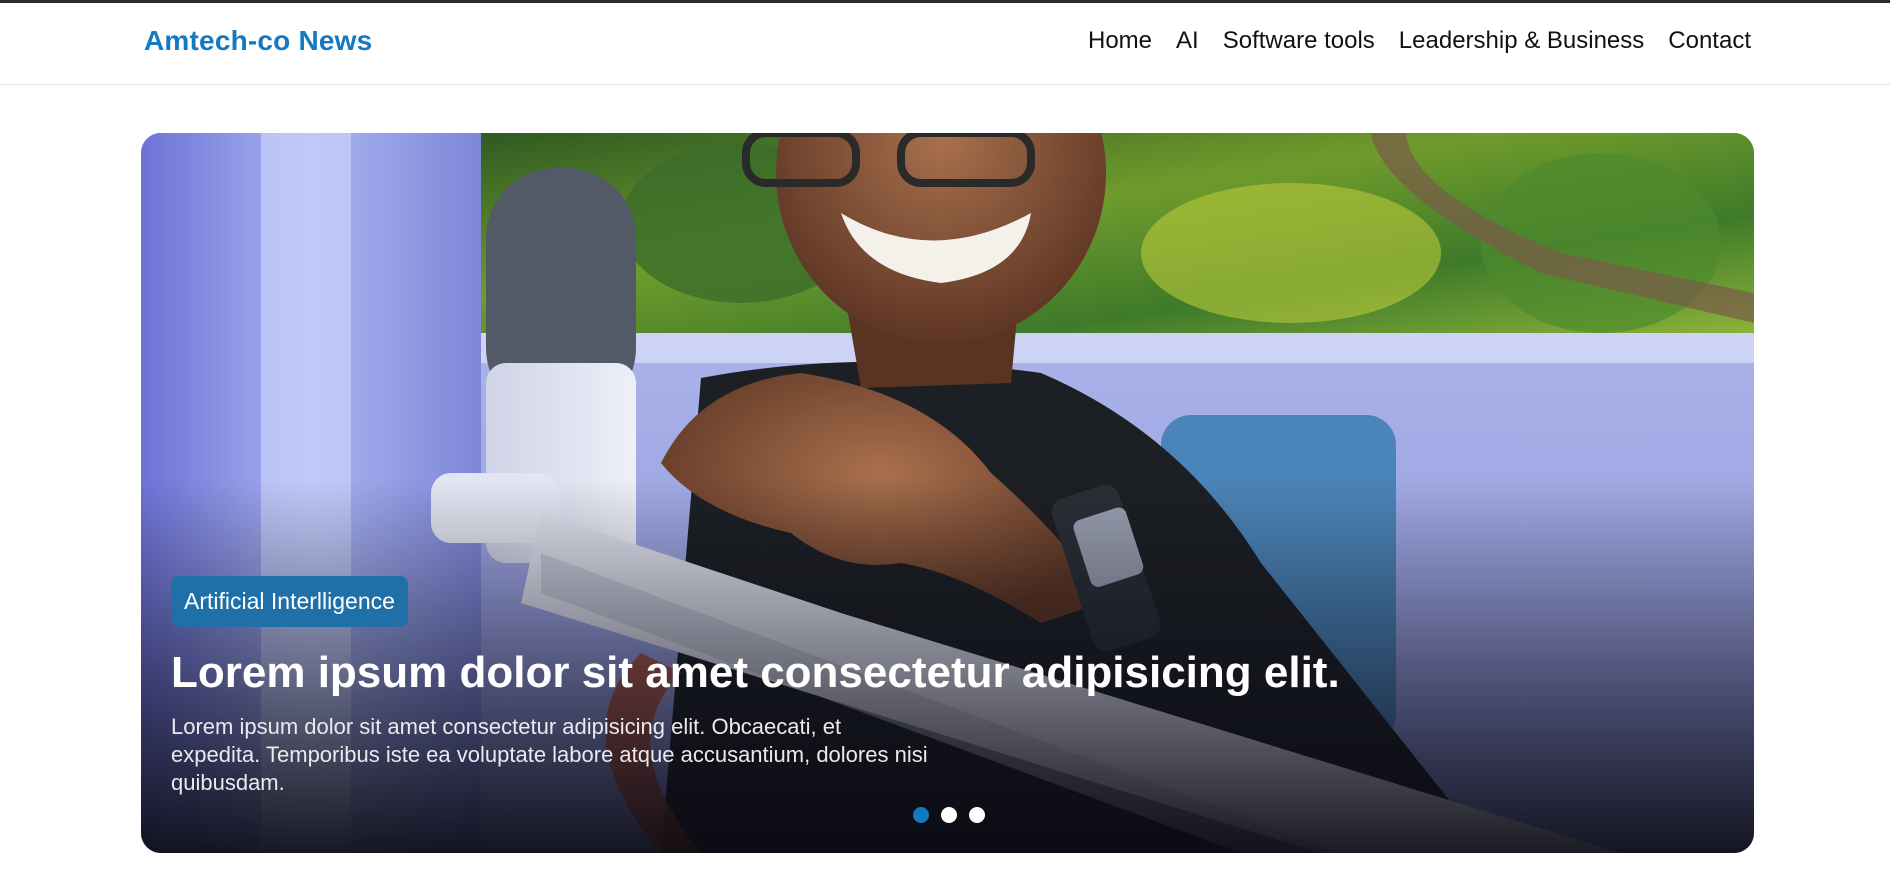 The width and height of the screenshot is (1890, 883). What do you see at coordinates (258, 41) in the screenshot?
I see `site-logo: Amtech-co News` at bounding box center [258, 41].